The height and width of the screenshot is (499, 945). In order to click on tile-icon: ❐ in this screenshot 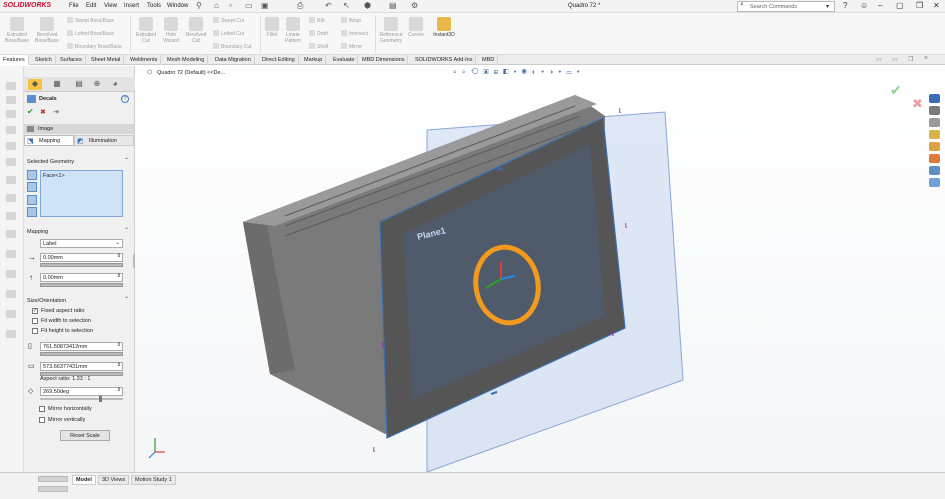, I will do `click(919, 5)`.